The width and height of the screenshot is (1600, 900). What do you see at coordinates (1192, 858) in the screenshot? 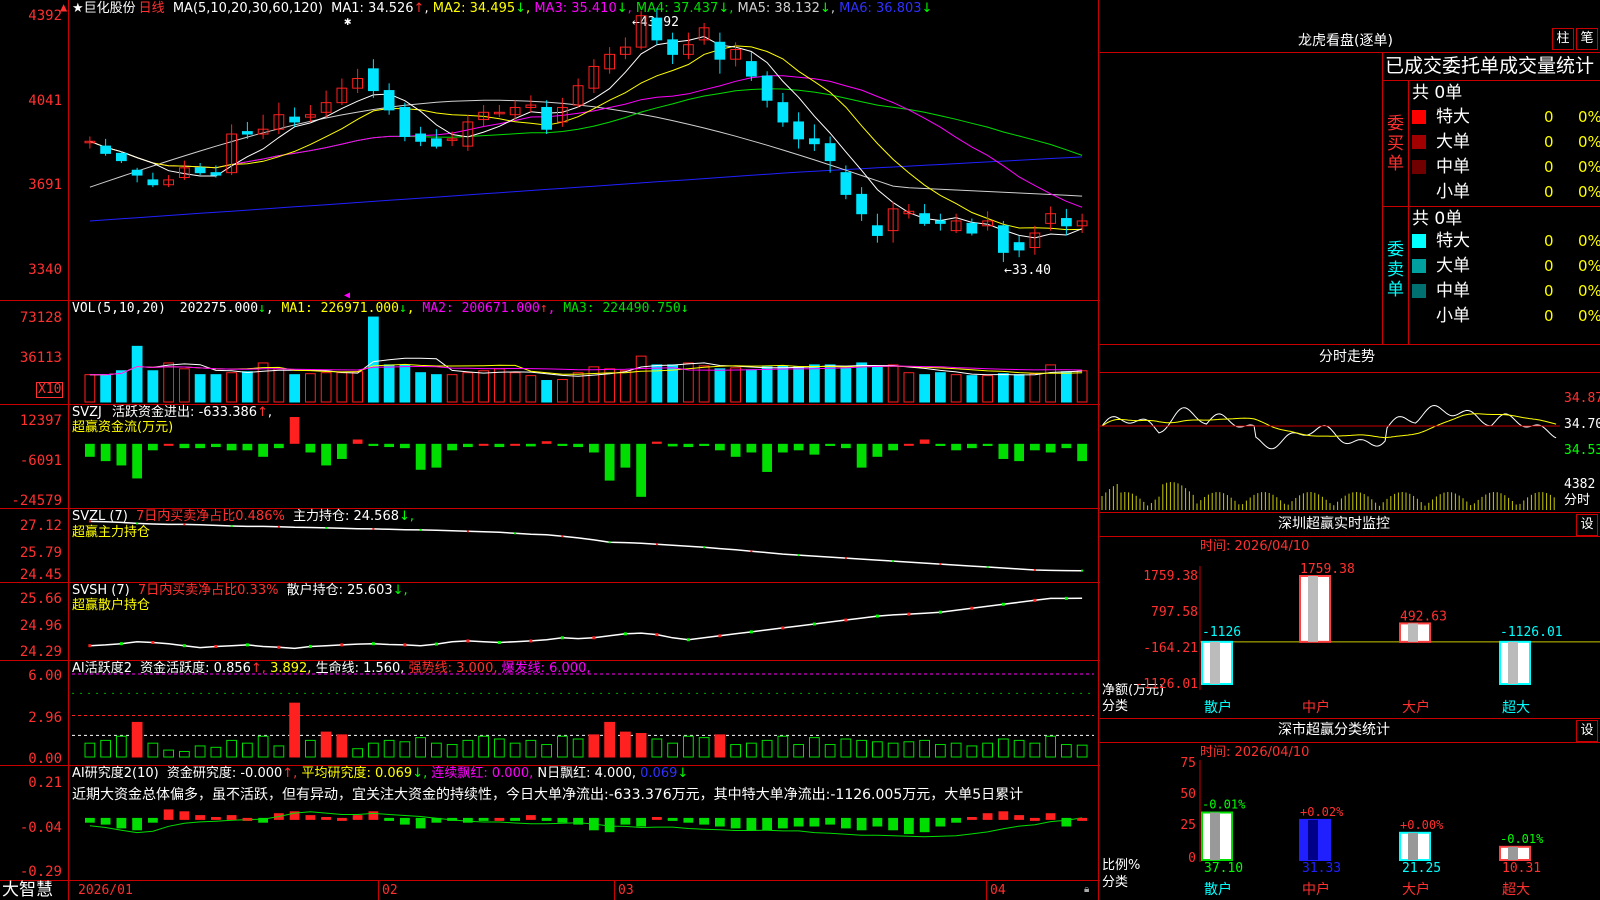
I see `sz-class-y-tick: 0` at bounding box center [1192, 858].